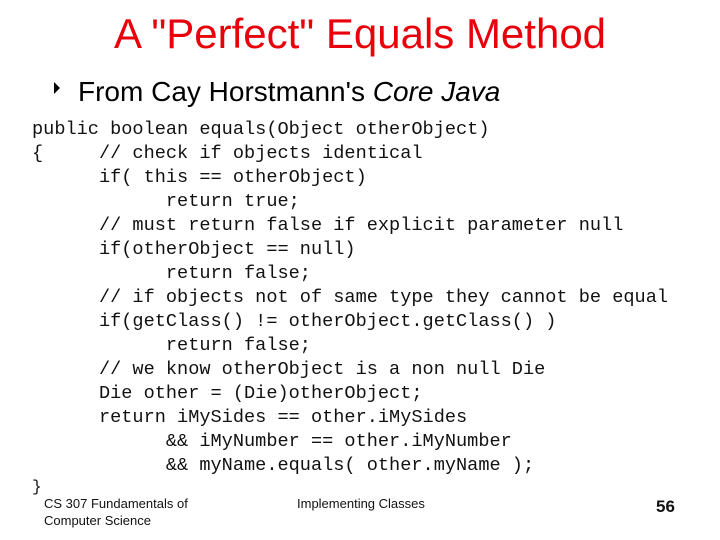 This screenshot has height=540, width=720. I want to click on code-line: if( this == otherObject), so click(199, 177).